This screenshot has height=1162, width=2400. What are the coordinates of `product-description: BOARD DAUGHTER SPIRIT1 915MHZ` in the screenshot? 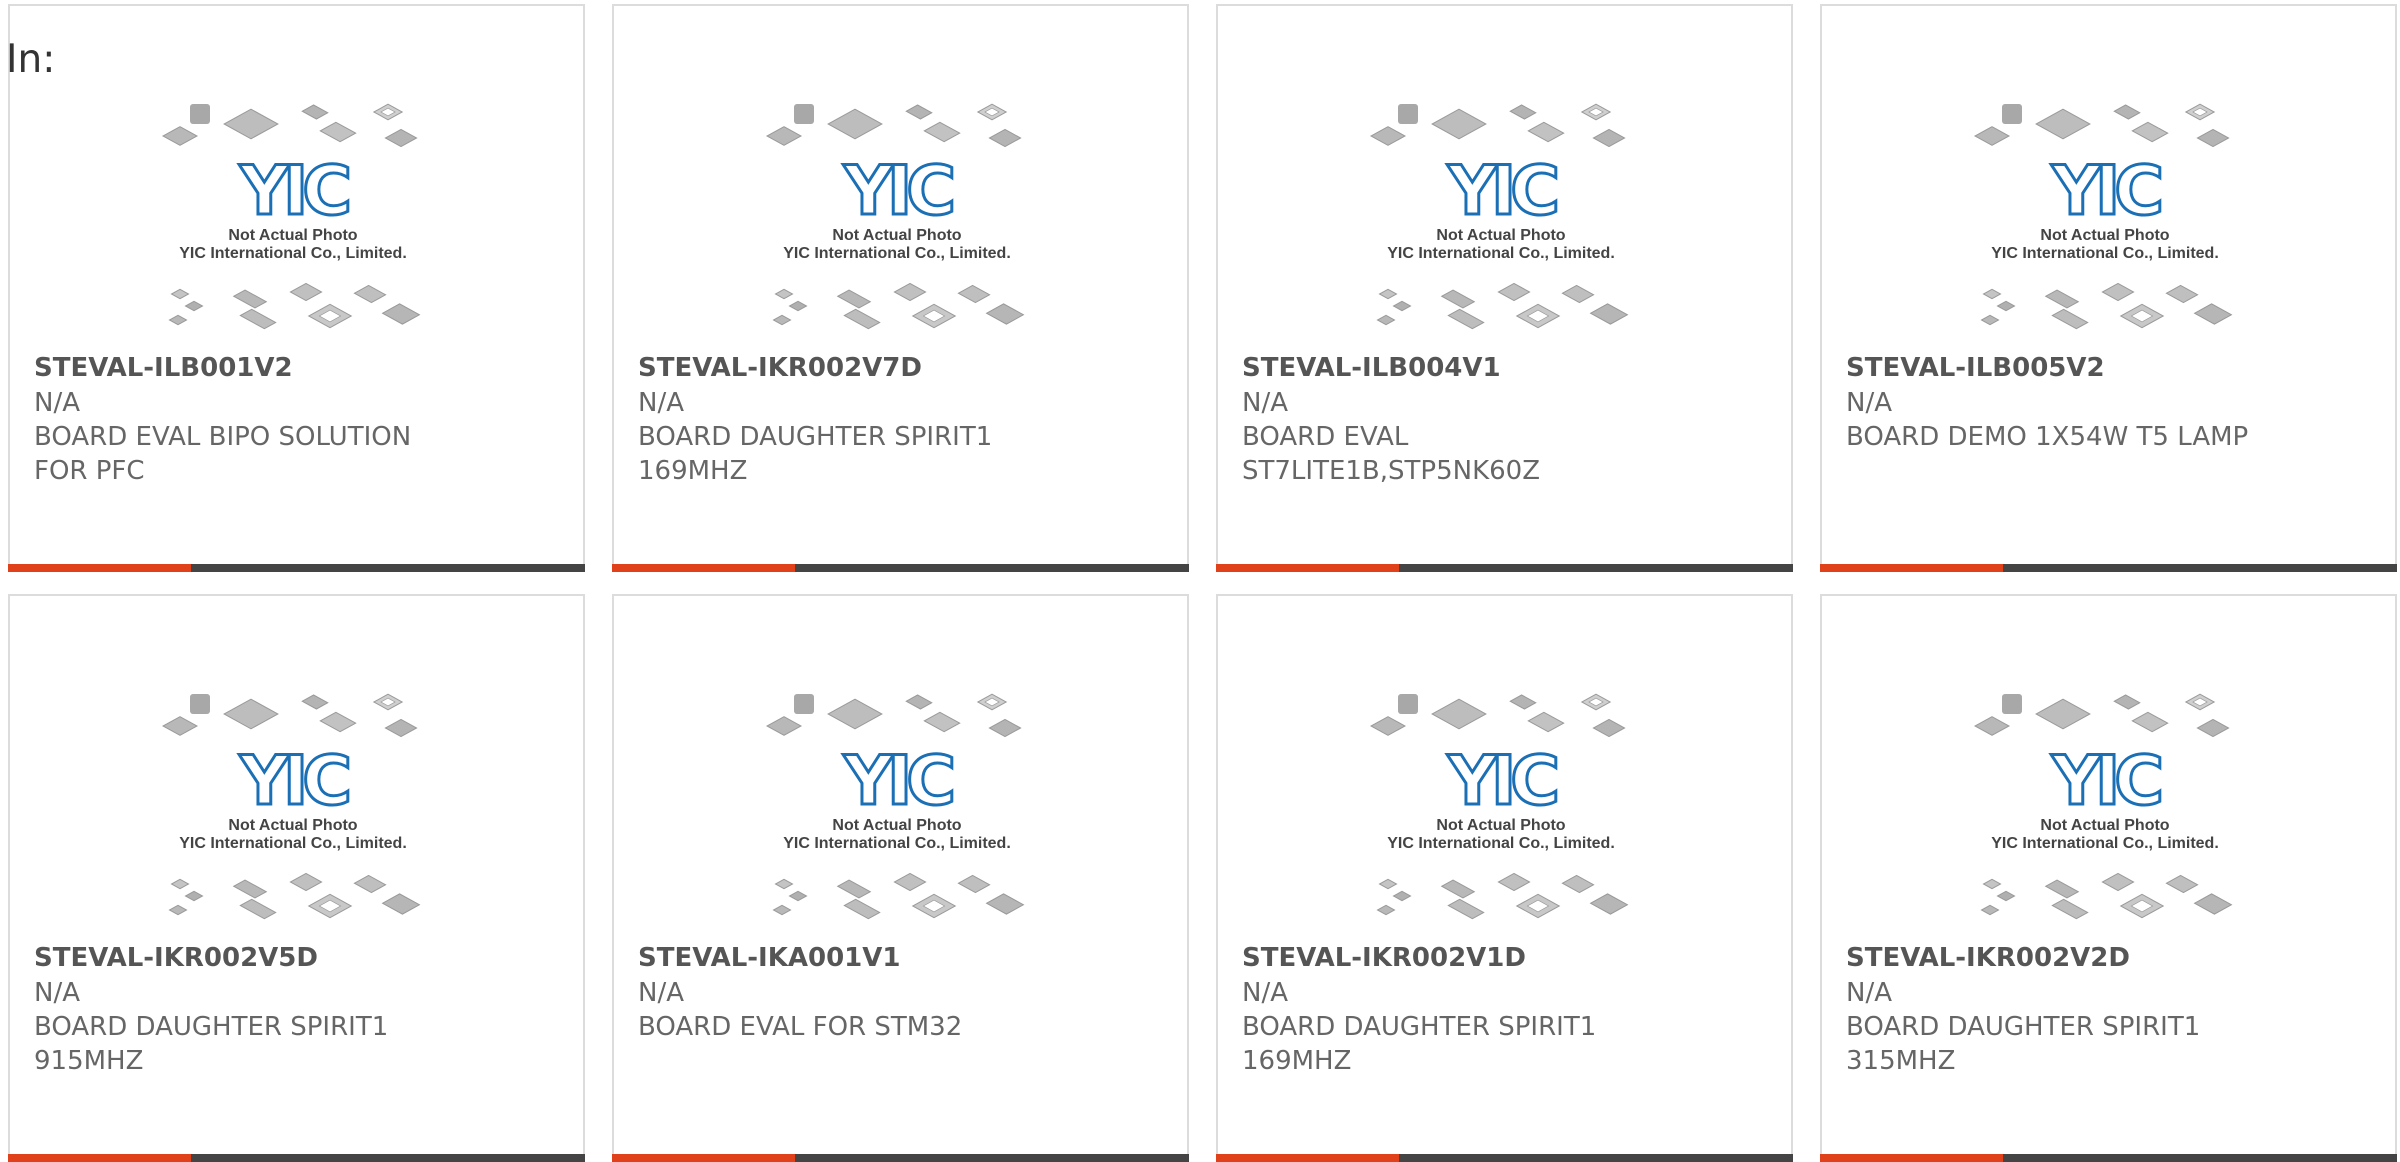 It's located at (211, 1044).